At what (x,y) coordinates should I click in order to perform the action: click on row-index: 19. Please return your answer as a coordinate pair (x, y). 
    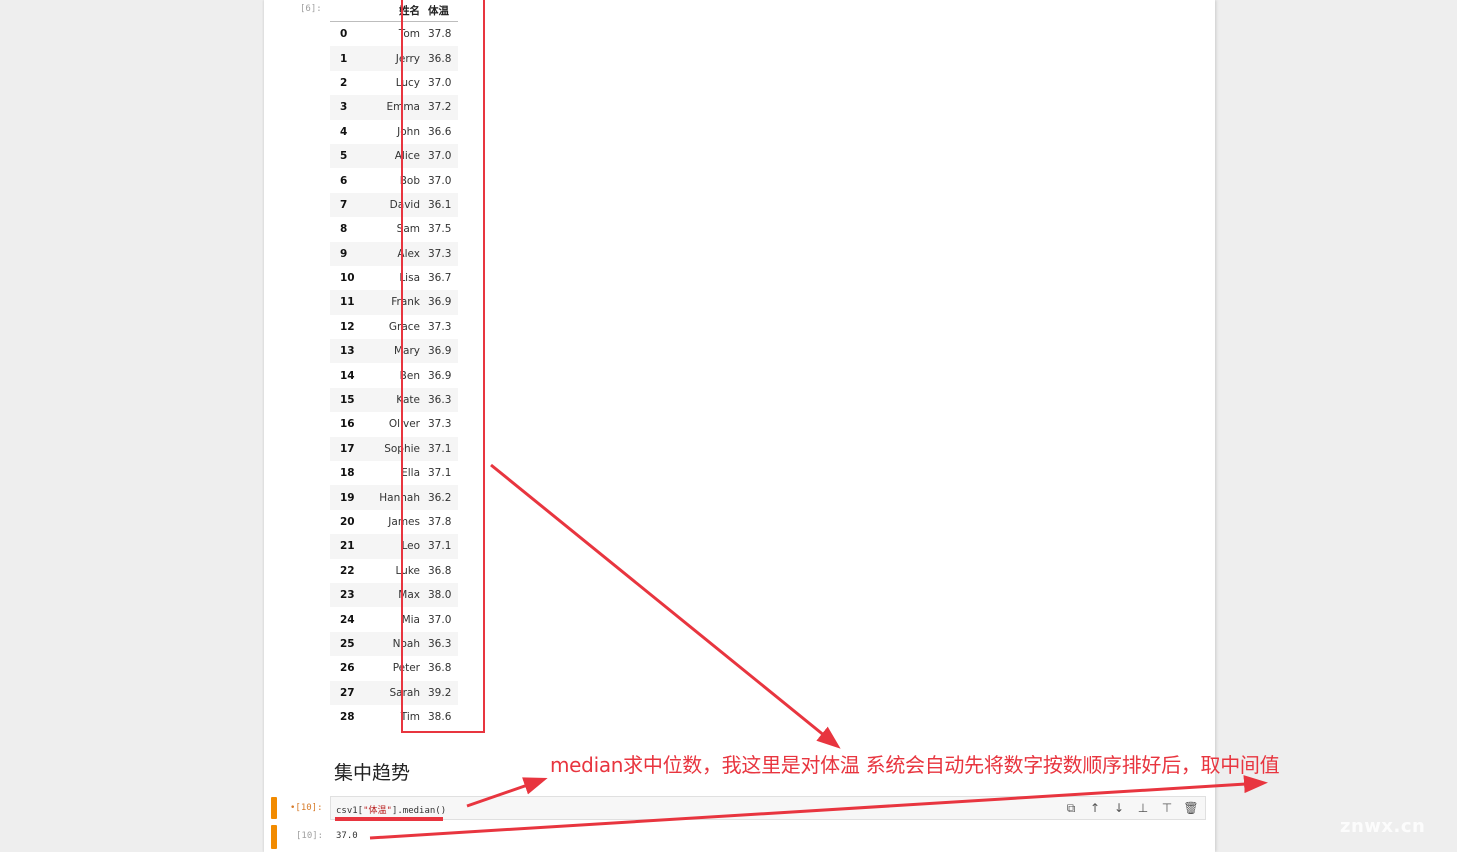
    Looking at the image, I should click on (347, 497).